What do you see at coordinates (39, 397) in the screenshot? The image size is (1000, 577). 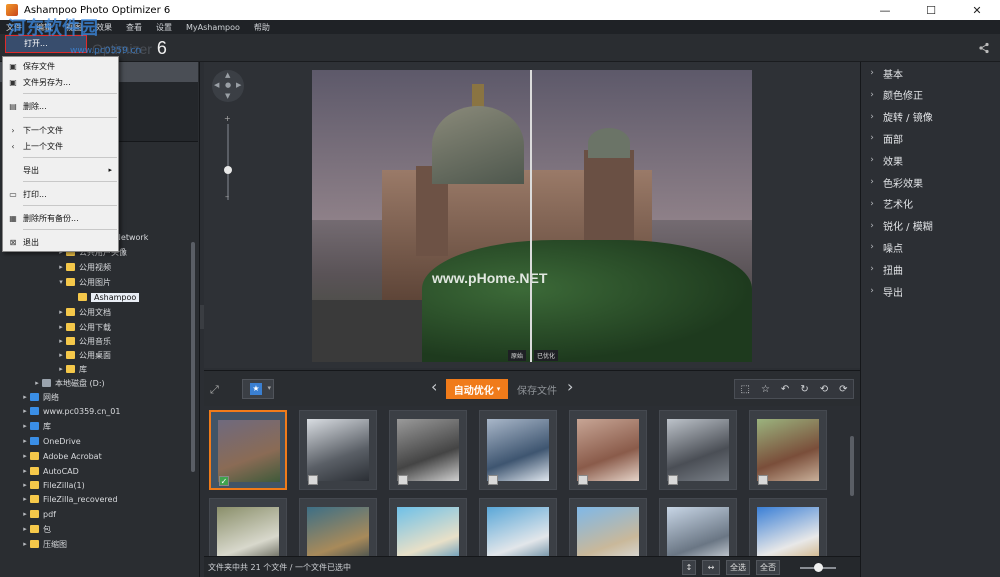 I see `tree-item: ▸ 网络` at bounding box center [39, 397].